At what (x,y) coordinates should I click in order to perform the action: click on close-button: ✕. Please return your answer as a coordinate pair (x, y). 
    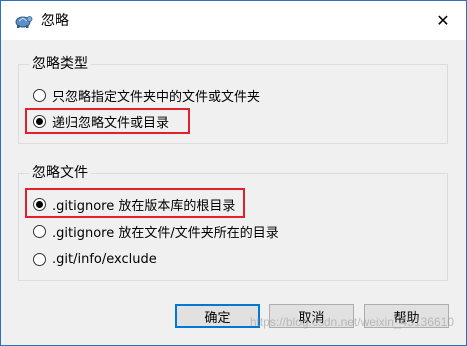
    Looking at the image, I should click on (443, 20).